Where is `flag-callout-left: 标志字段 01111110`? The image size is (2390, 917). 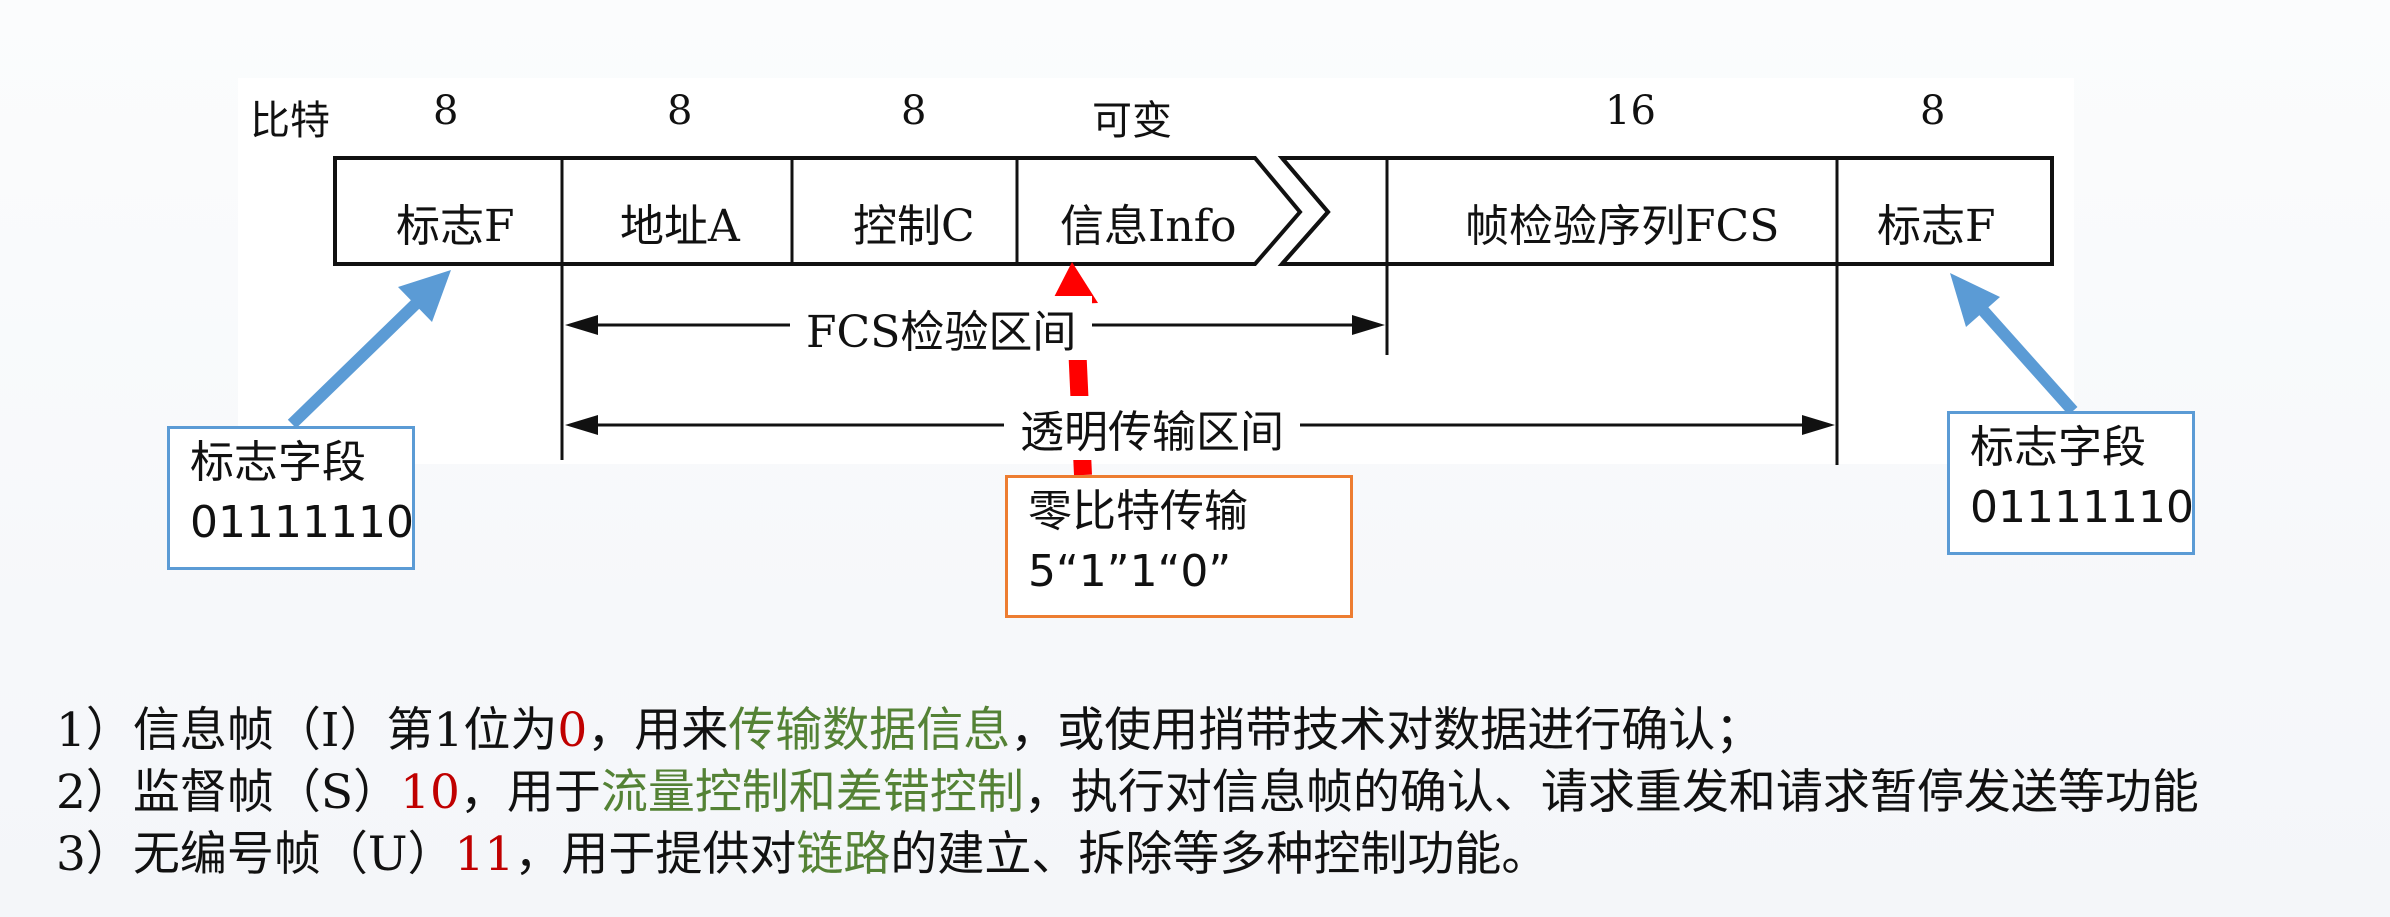 flag-callout-left: 标志字段 01111110 is located at coordinates (291, 498).